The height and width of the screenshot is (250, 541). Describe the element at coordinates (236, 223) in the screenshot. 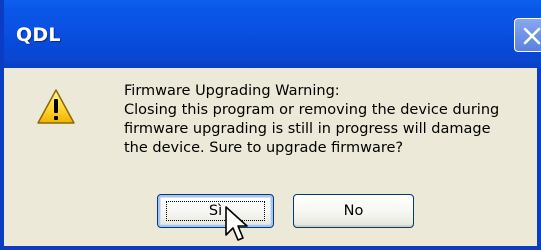

I see `arrow-cursor-icon` at that location.